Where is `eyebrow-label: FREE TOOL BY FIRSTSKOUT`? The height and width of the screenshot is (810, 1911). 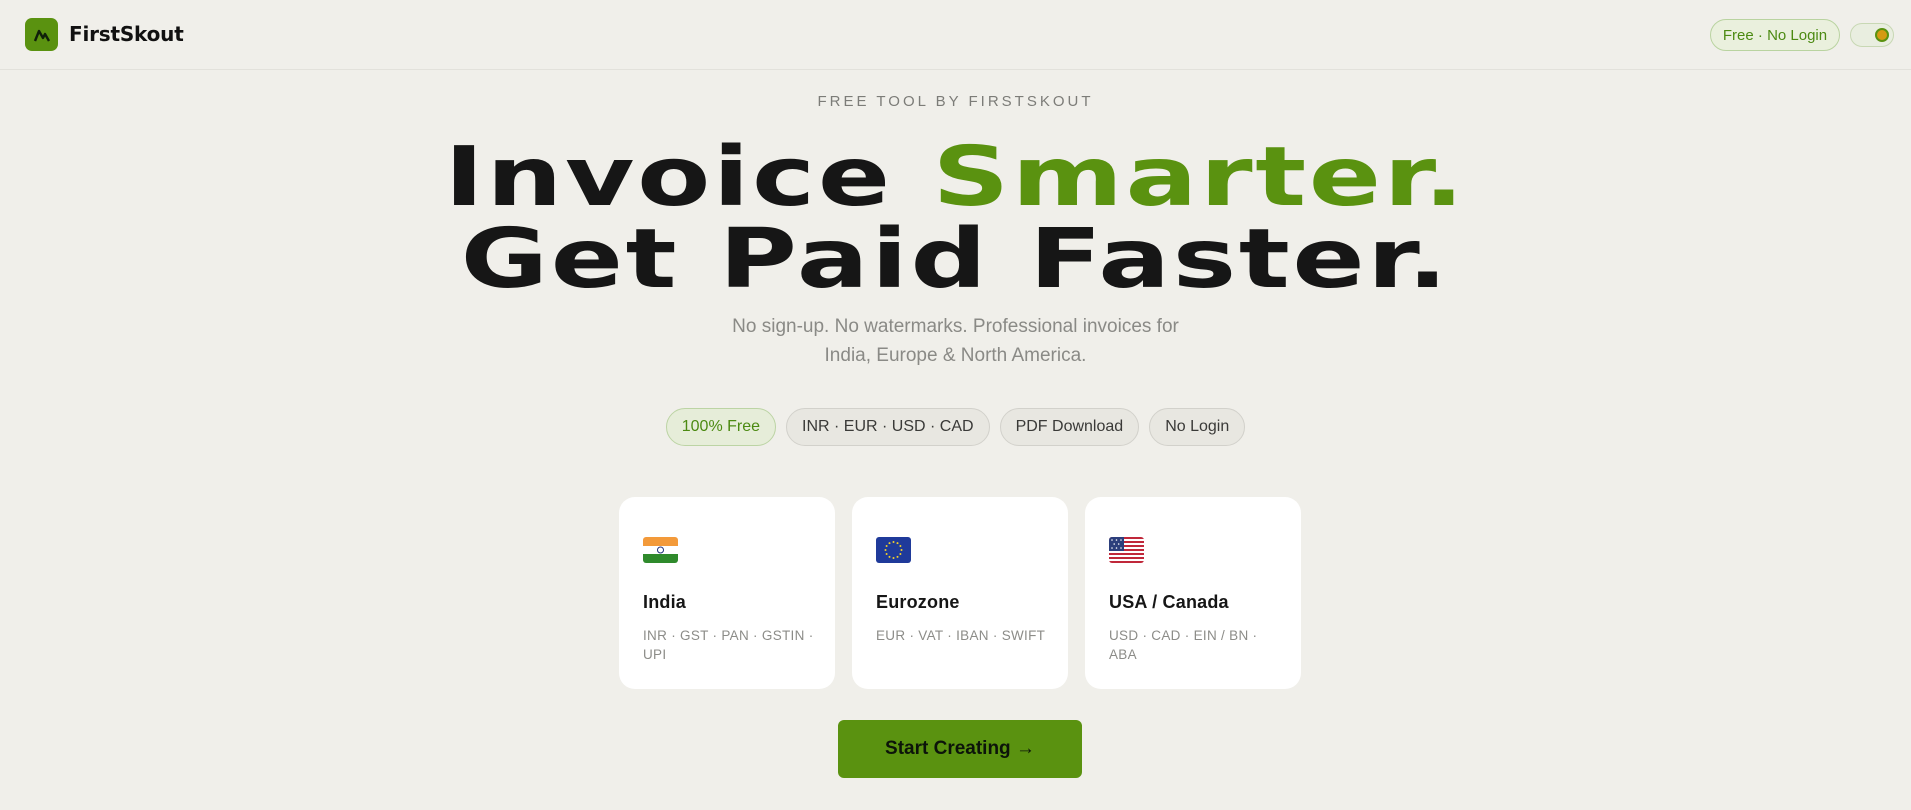
eyebrow-label: FREE TOOL BY FIRSTSKOUT is located at coordinates (955, 101).